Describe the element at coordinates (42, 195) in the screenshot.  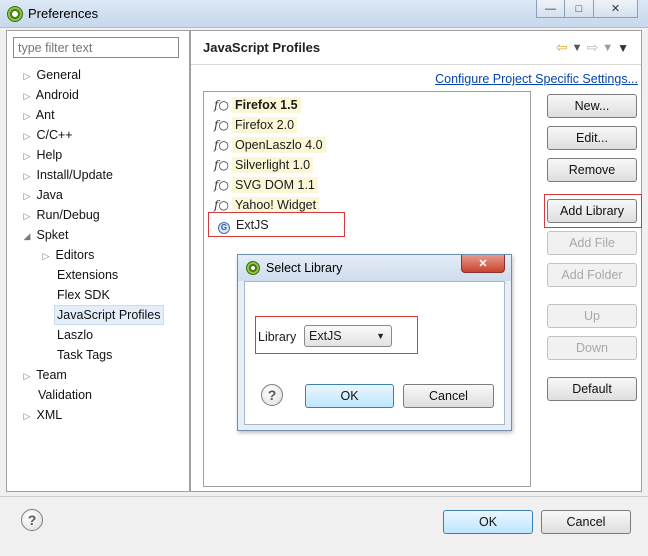
I see `tree-item-java: ▷ Java` at that location.